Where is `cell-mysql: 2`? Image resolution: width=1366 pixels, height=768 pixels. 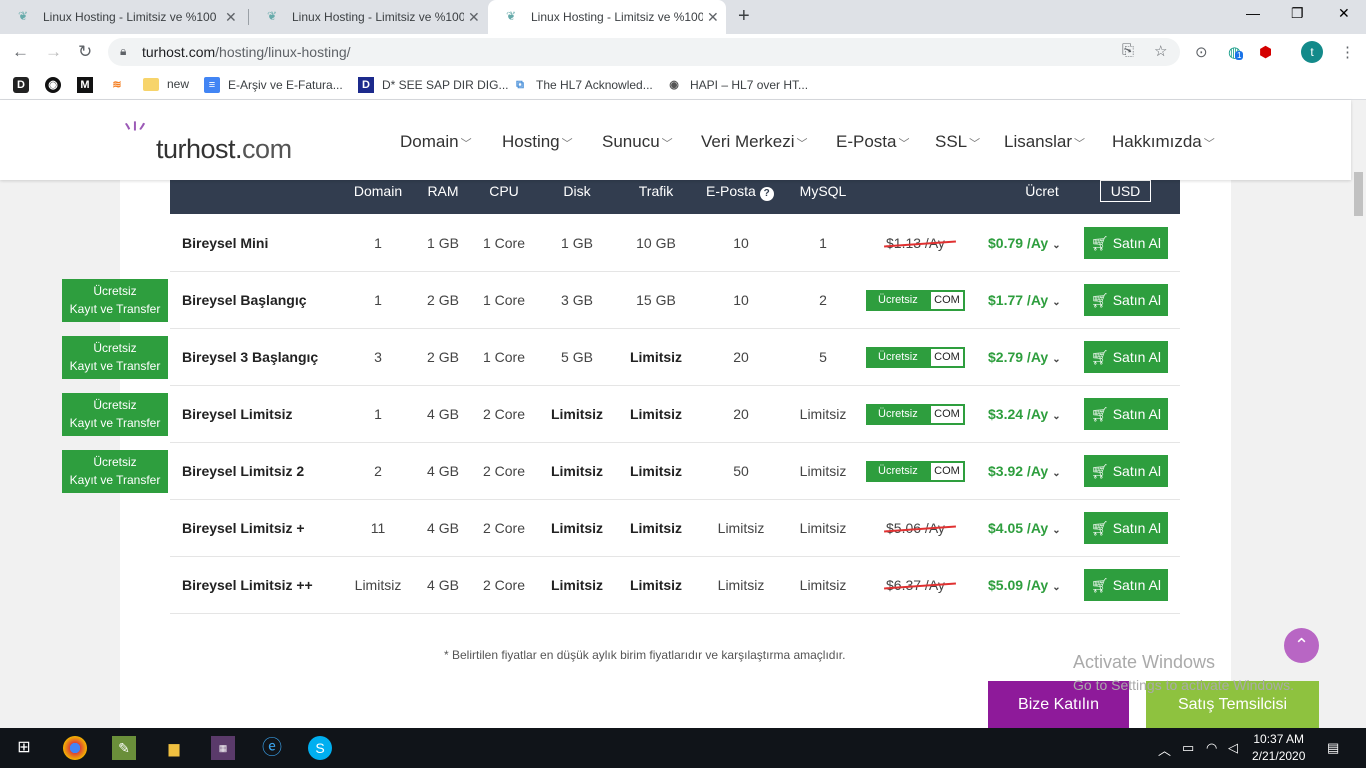 cell-mysql: 2 is located at coordinates (823, 300).